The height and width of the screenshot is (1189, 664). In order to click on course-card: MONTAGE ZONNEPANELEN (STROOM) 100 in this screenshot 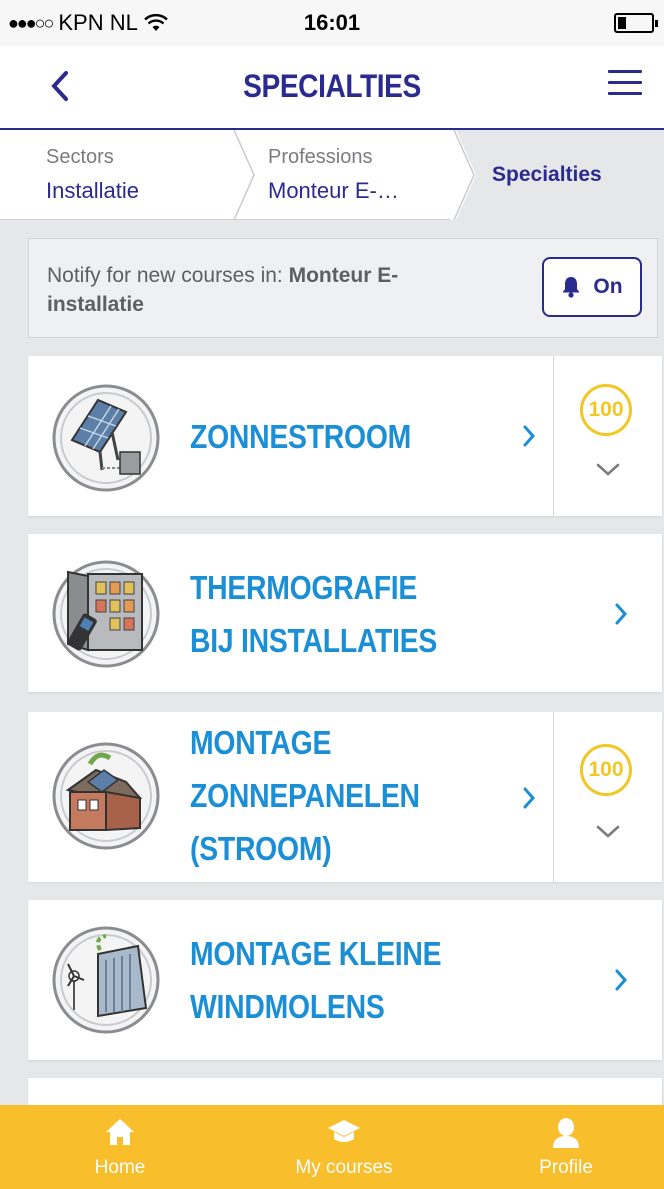, I will do `click(345, 797)`.